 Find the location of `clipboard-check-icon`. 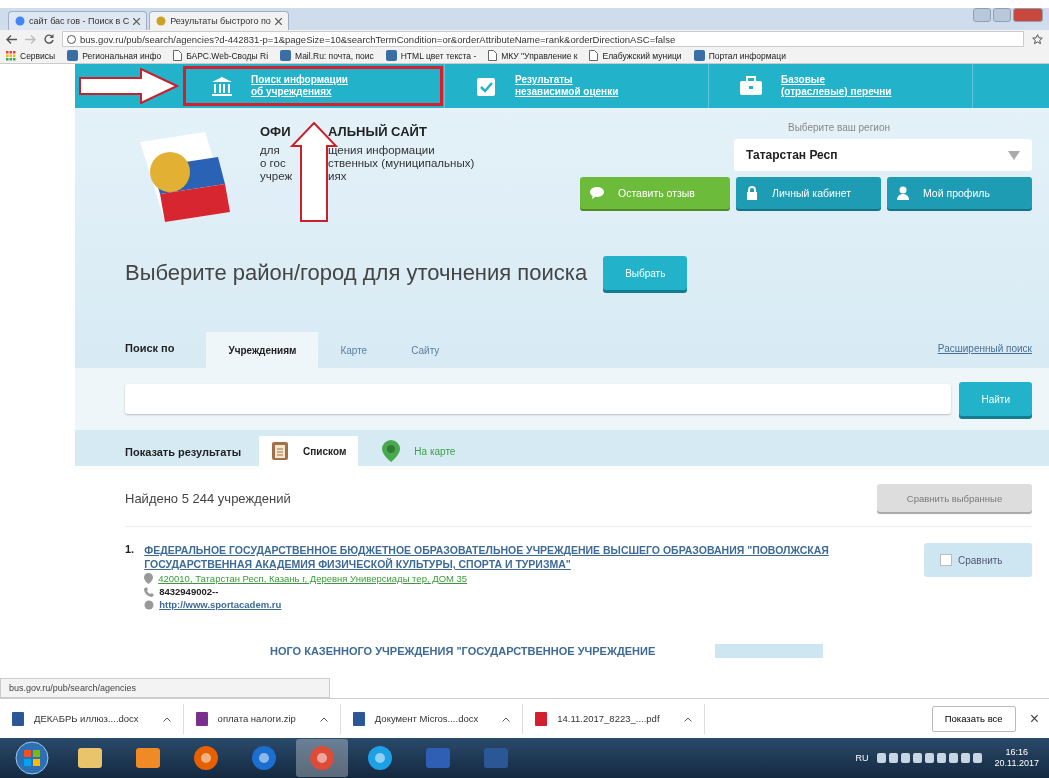

clipboard-check-icon is located at coordinates (486, 86).